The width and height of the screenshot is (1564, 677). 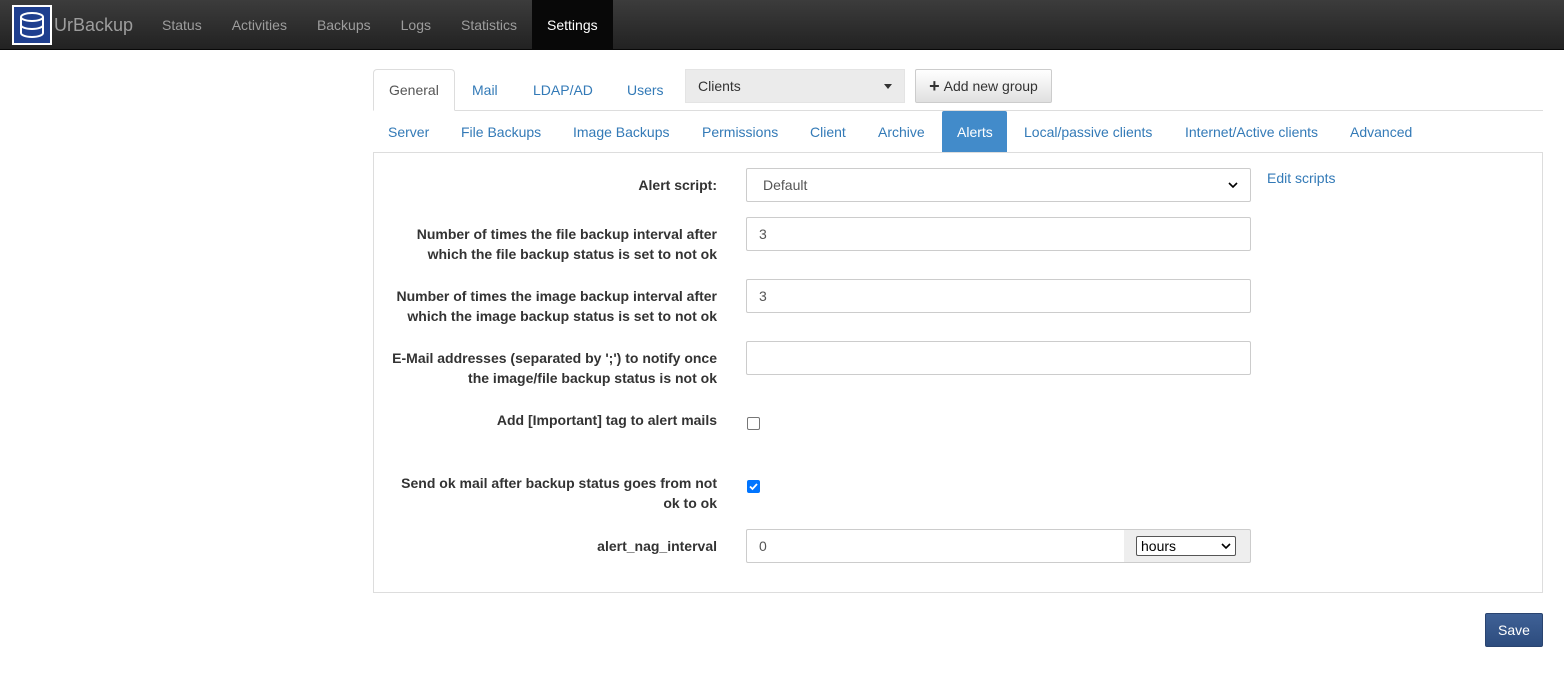 I want to click on add-group-button: + Add new group, so click(x=983, y=86).